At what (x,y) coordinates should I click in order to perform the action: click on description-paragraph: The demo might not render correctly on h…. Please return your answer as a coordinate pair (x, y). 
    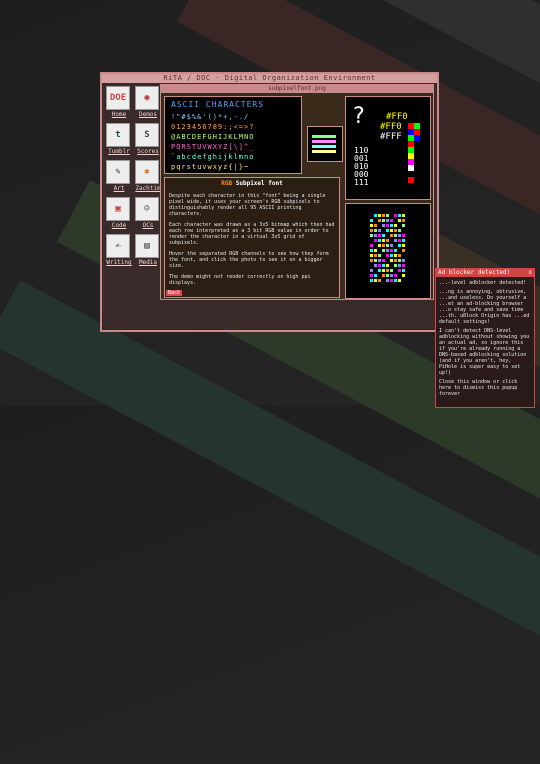
    Looking at the image, I should click on (240, 280).